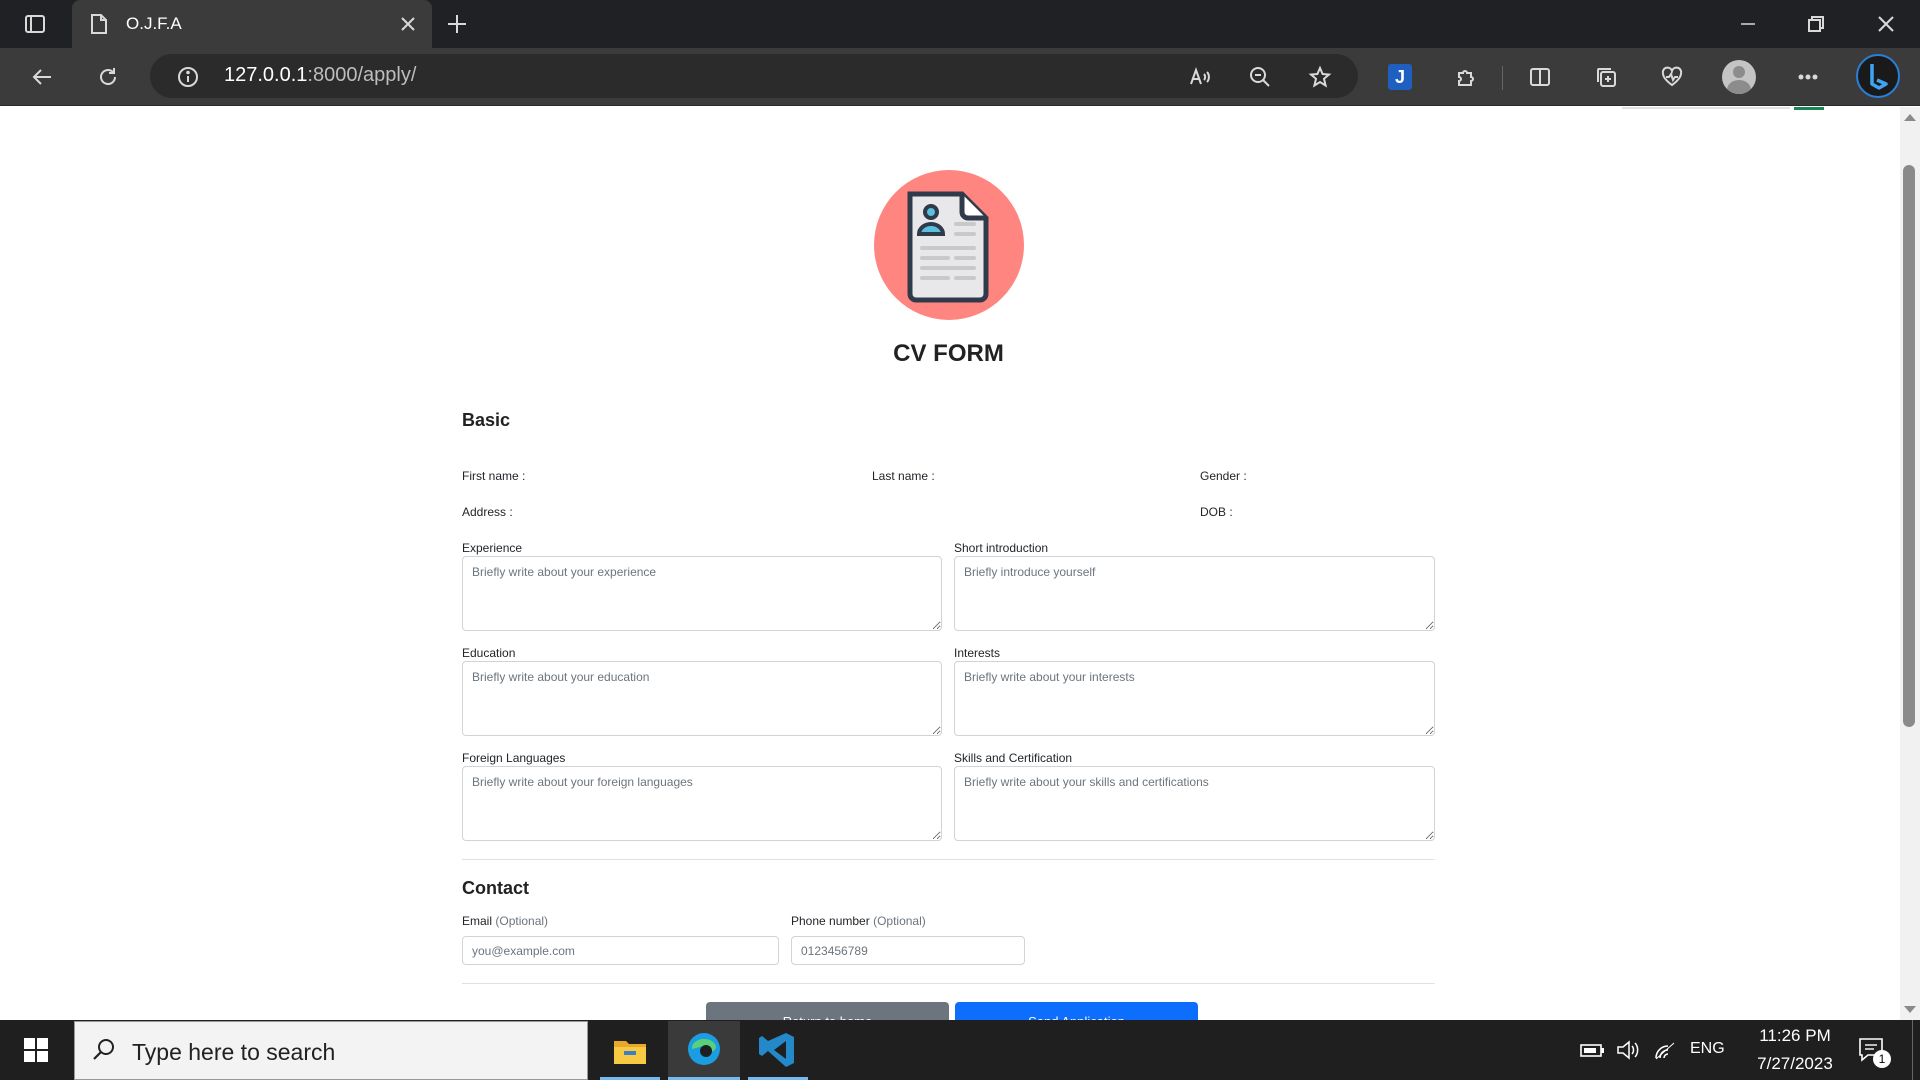 This screenshot has width=1920, height=1080. Describe the element at coordinates (108, 77) in the screenshot. I see `refresh-icon` at that location.